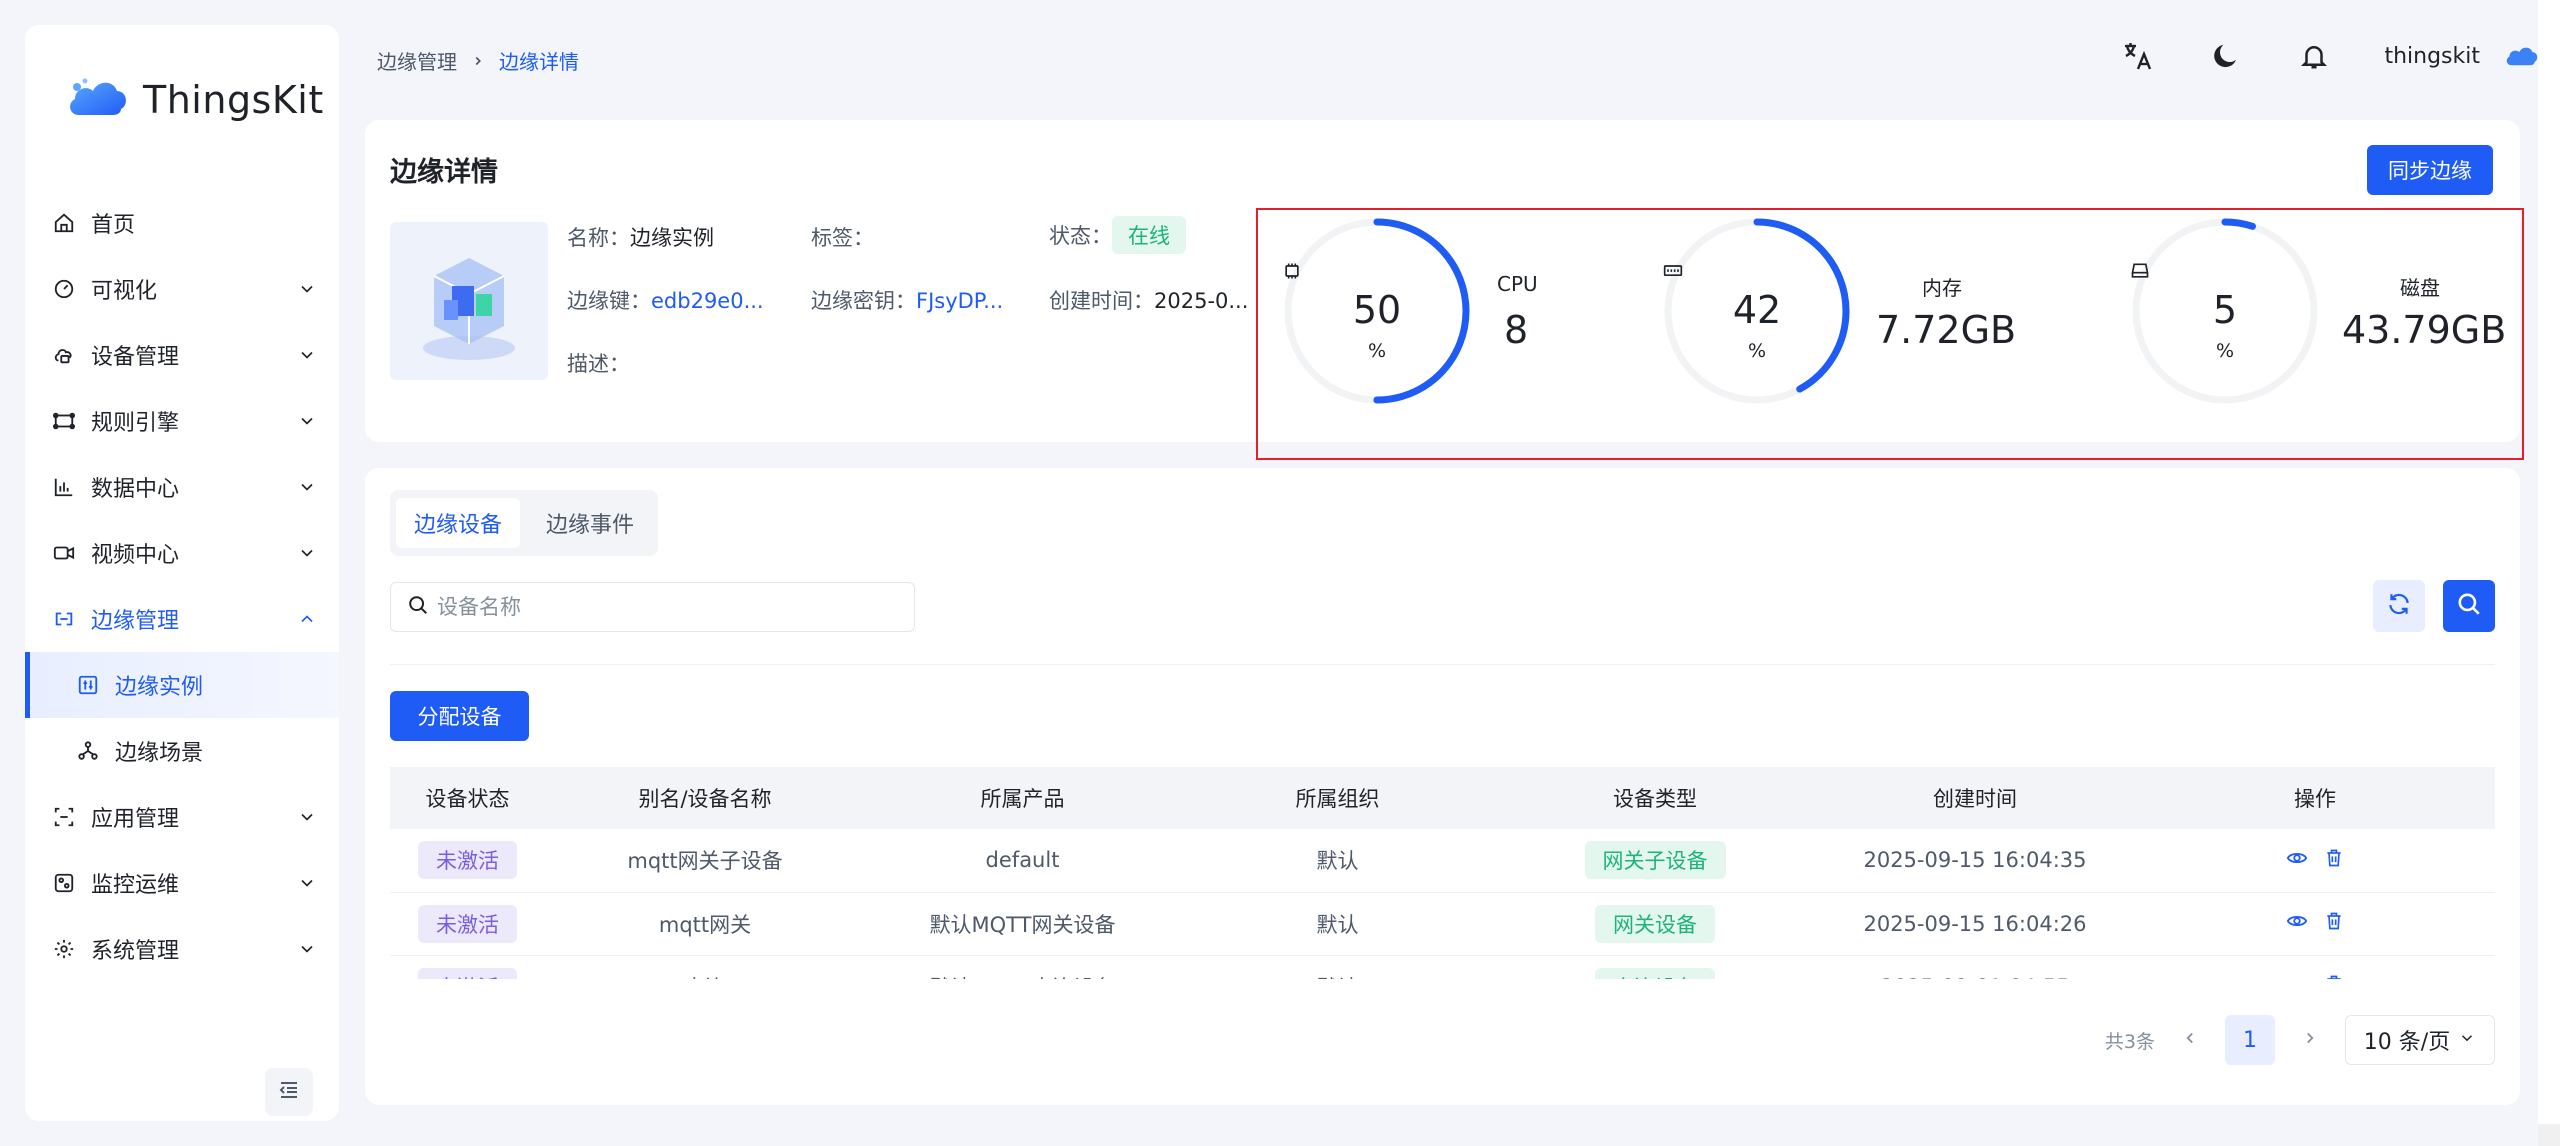 Image resolution: width=2560 pixels, height=1146 pixels. I want to click on breadcrumb-current: 边缘详情, so click(539, 62).